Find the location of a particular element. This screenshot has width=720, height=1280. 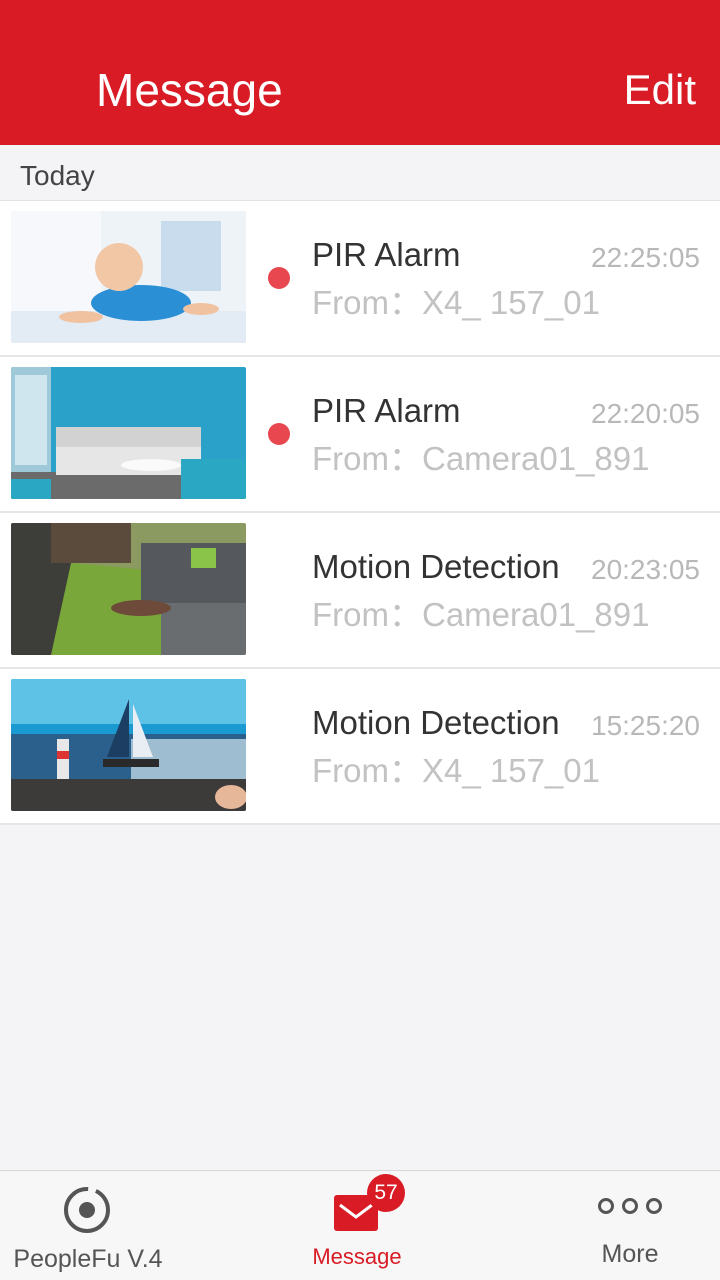

section-header: Today is located at coordinates (360, 173).